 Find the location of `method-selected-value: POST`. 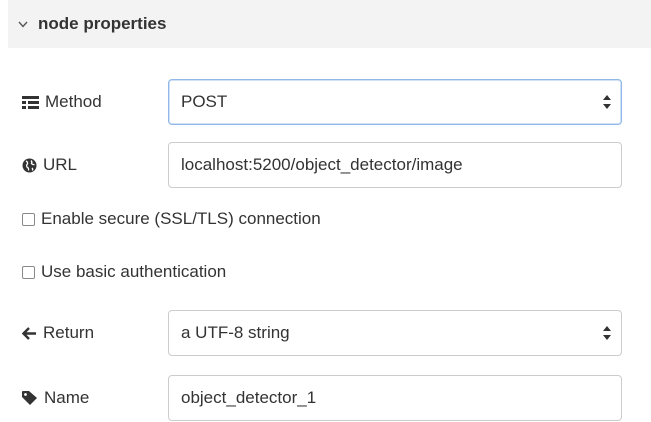

method-selected-value: POST is located at coordinates (204, 101).